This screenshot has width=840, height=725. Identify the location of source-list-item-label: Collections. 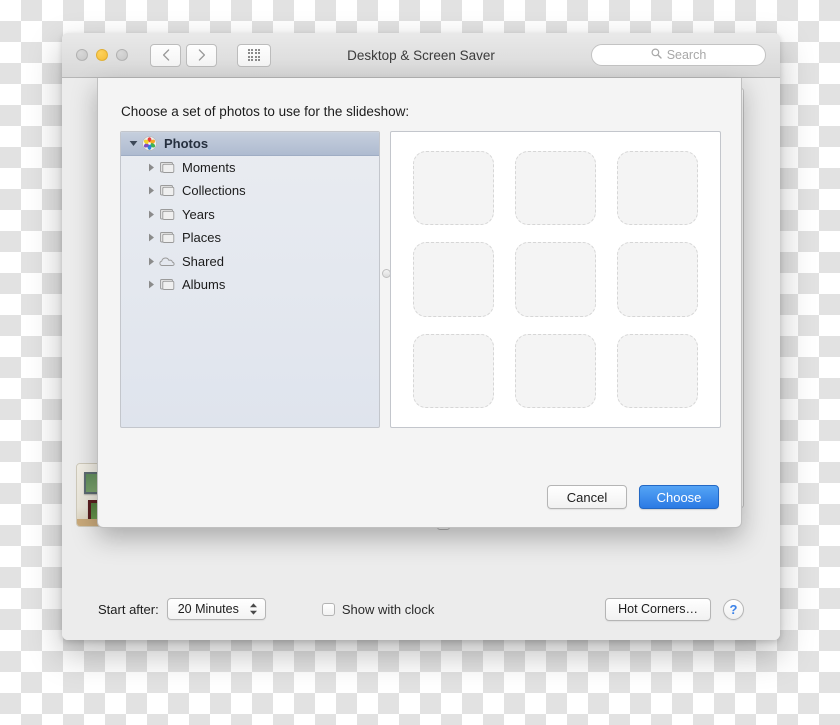
(214, 191).